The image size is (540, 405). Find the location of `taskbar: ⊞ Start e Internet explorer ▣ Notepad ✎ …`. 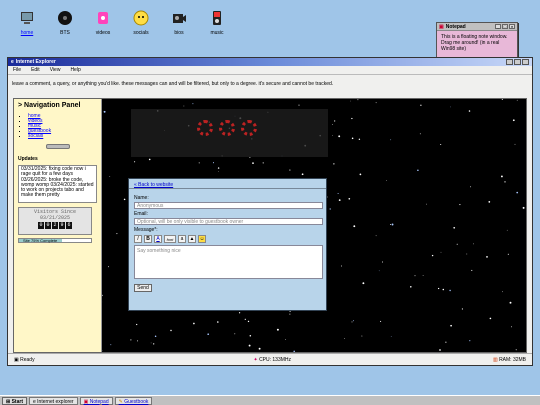

taskbar: ⊞ Start e Internet explorer ▣ Notepad ✎ … is located at coordinates (270, 400).